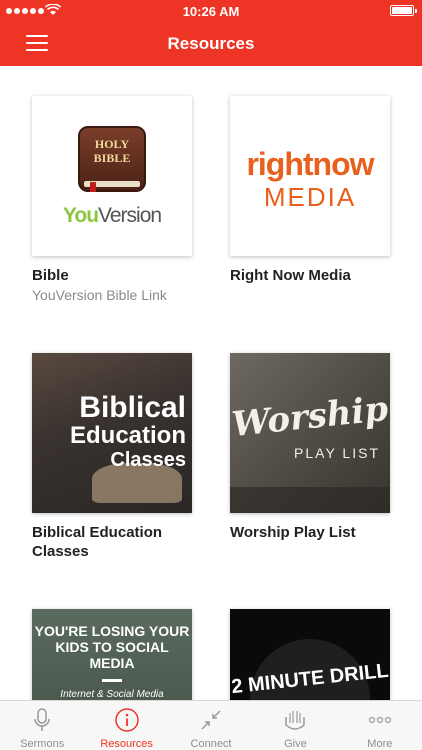 Image resolution: width=422 pixels, height=750 pixels. I want to click on resource-card-2-minute-drill: 2 MINUTE DRILL, so click(320, 654).